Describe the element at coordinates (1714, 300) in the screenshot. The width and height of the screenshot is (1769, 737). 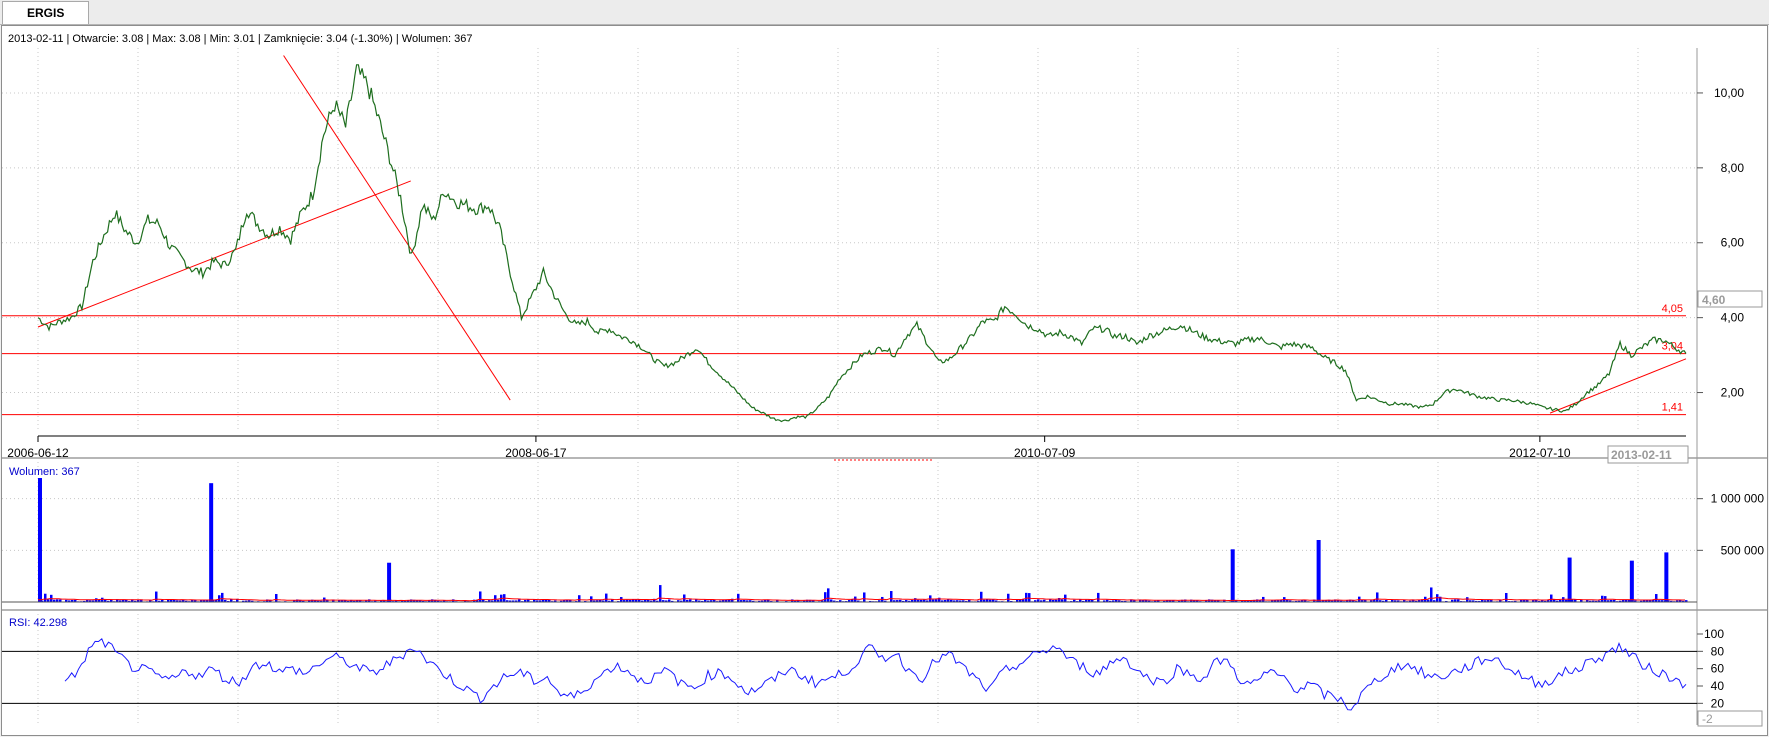
I see `price-marker: 4,60` at that location.